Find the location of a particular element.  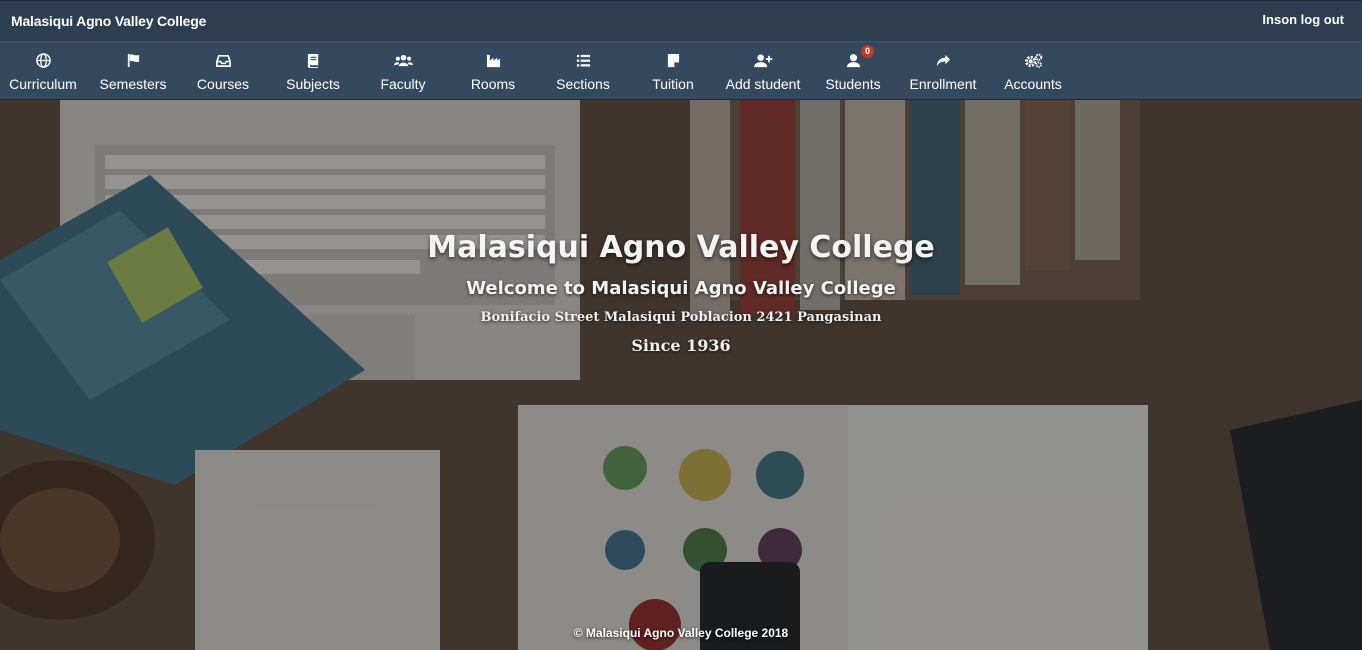

nav-label: Subjects is located at coordinates (313, 84).